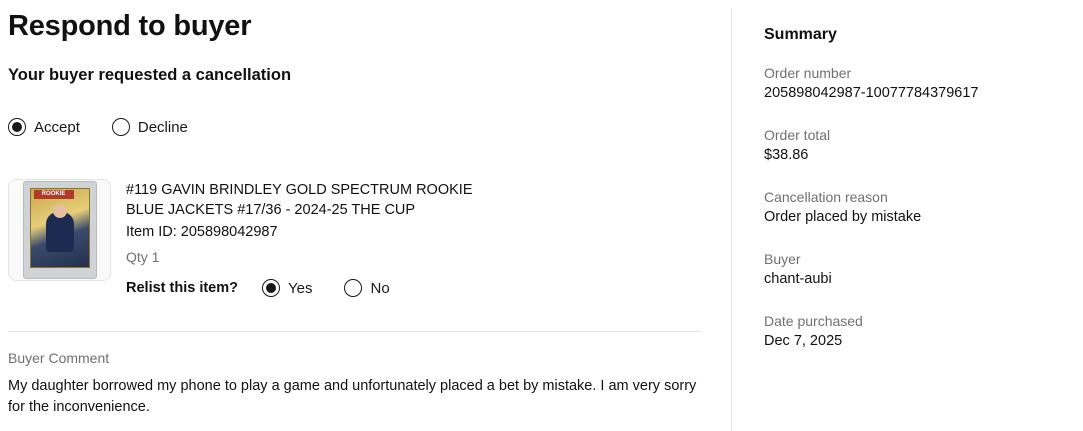 The image size is (1083, 431). What do you see at coordinates (786, 155) in the screenshot?
I see `order-total-value: $38.86` at bounding box center [786, 155].